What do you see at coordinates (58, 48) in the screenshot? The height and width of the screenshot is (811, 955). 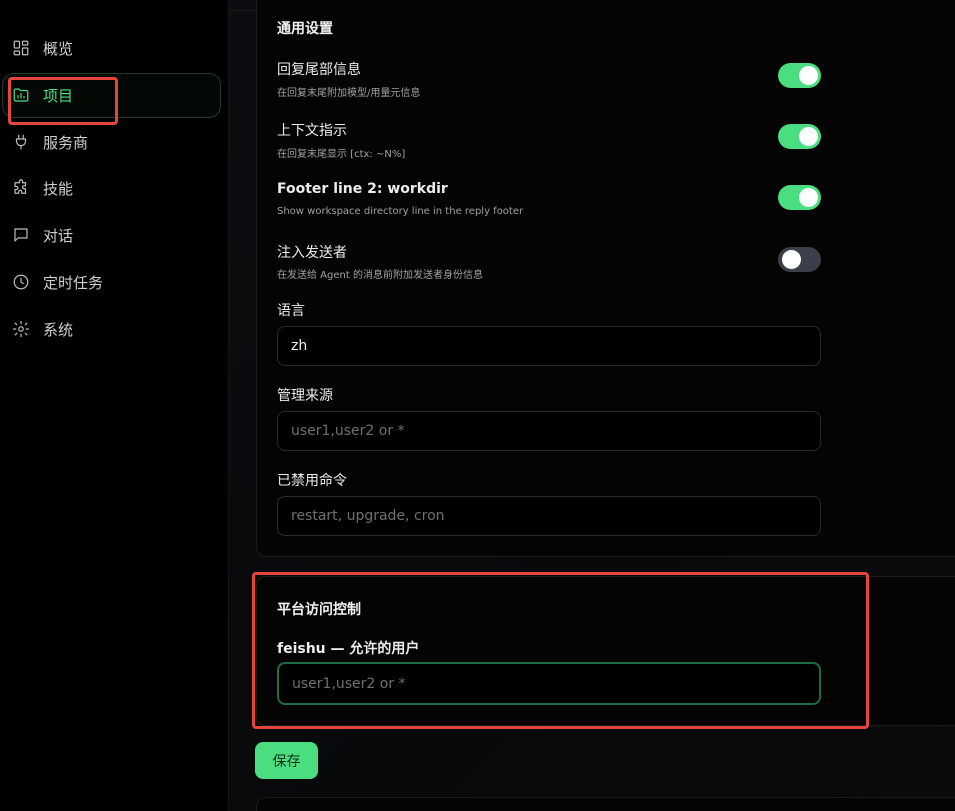 I see `sidebar-item-label: 概览` at bounding box center [58, 48].